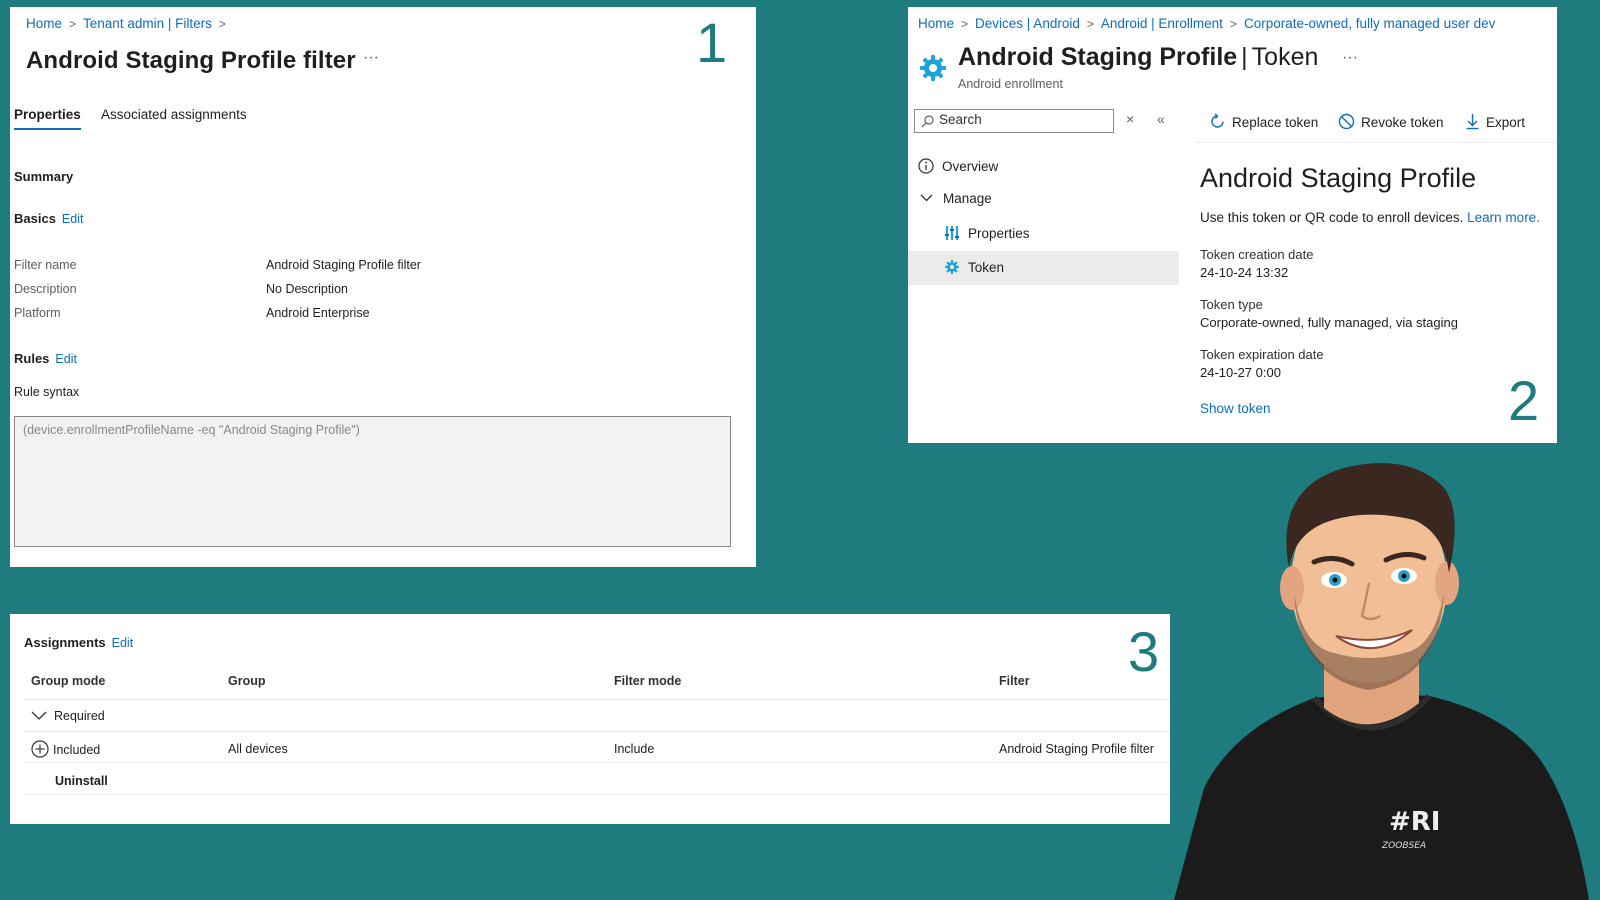 The height and width of the screenshot is (900, 1600). I want to click on nav-group-manage-label: Manage, so click(967, 198).